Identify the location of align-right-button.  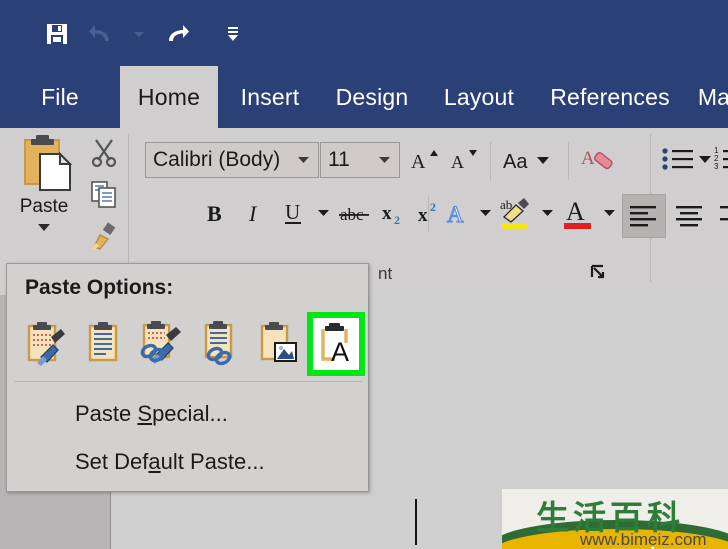
(720, 216).